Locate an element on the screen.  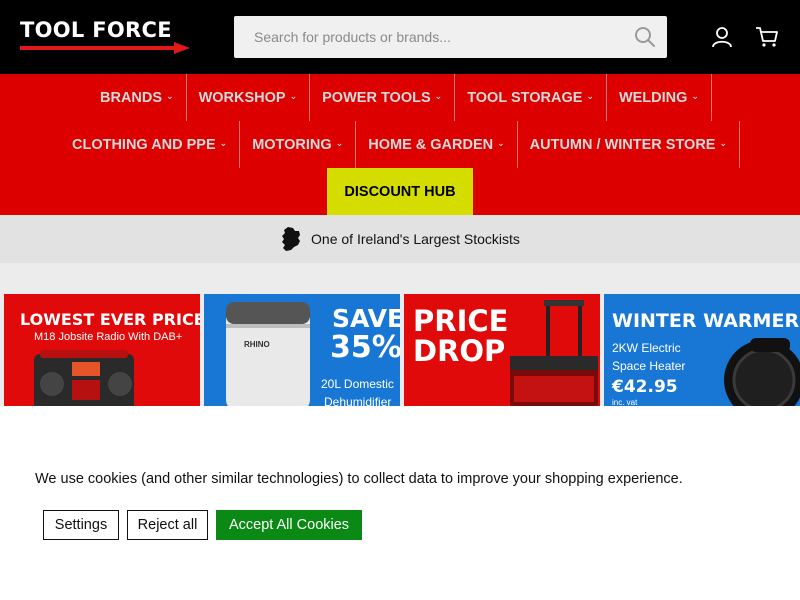
nav-item-clothing-ppe: CLOTHING AND PPE ⌄ is located at coordinates (150, 144).